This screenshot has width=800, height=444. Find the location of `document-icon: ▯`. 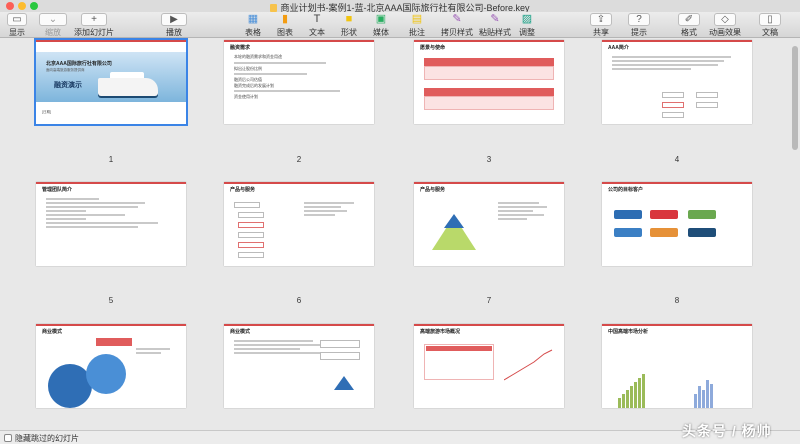

document-icon: ▯ is located at coordinates (770, 19).